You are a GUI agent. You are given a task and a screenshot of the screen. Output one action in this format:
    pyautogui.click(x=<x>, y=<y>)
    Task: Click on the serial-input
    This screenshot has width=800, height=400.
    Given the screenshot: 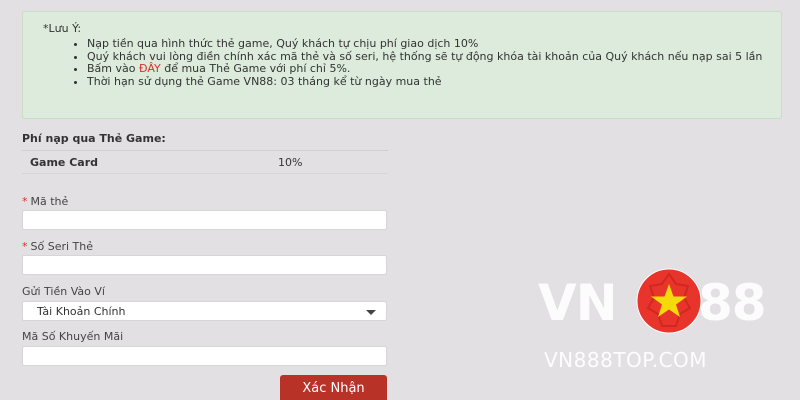 What is the action you would take?
    pyautogui.click(x=204, y=265)
    